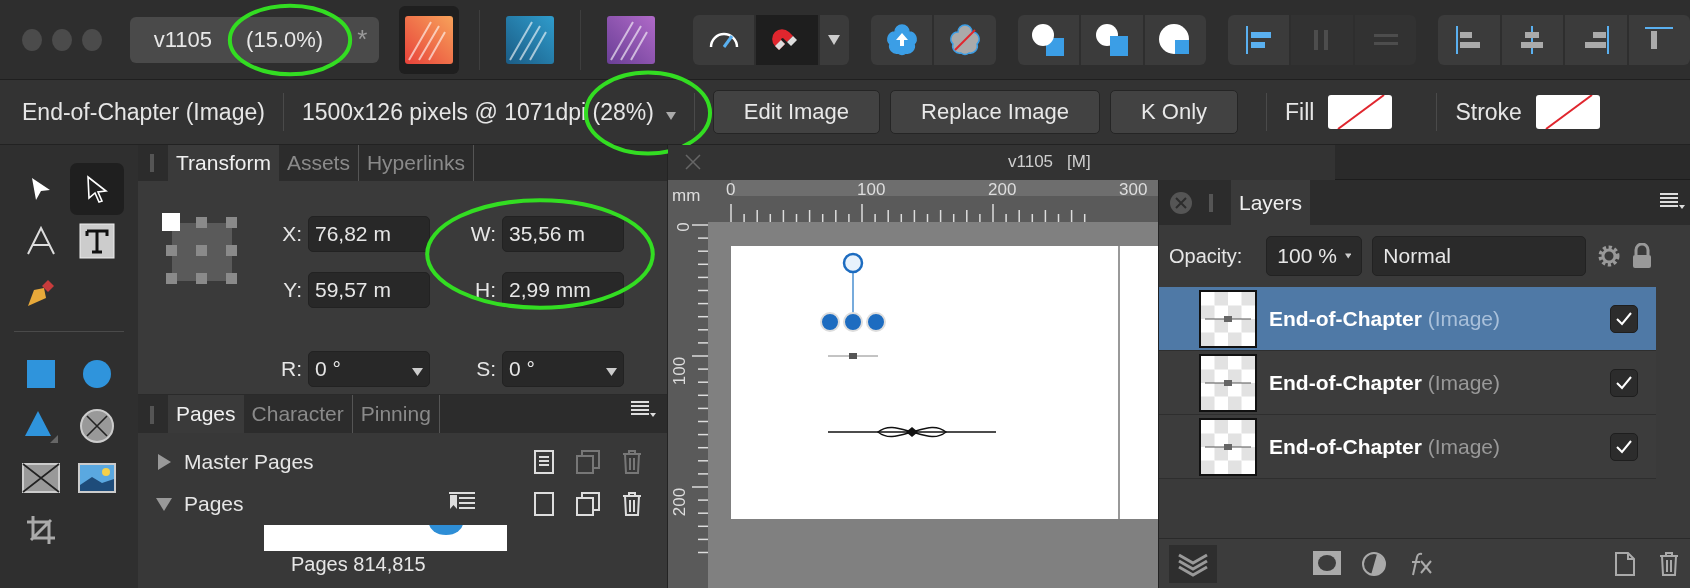  I want to click on tool-button, so click(97, 189).